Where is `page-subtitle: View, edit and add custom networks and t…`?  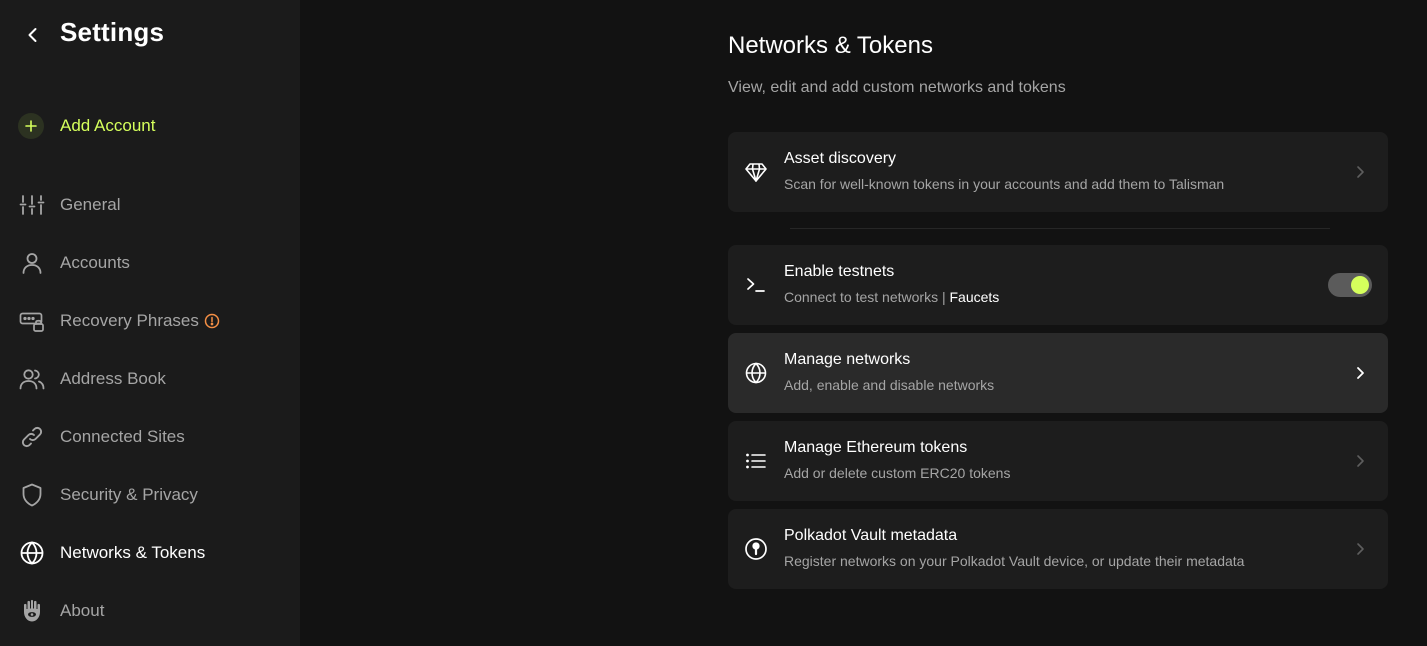
page-subtitle: View, edit and add custom networks and t… is located at coordinates (897, 87).